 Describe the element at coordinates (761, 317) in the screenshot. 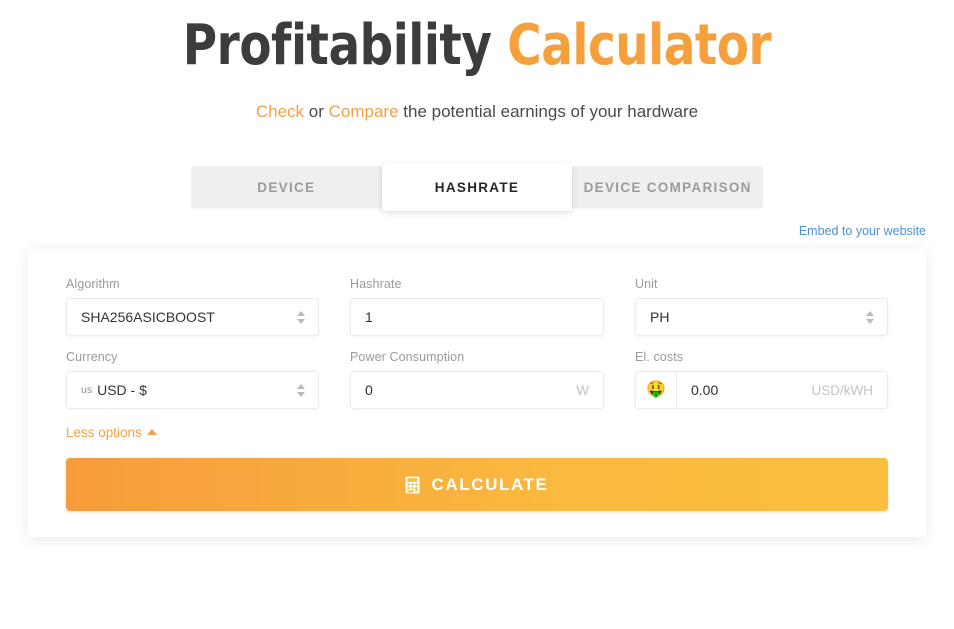

I see `unit-select: PH` at that location.